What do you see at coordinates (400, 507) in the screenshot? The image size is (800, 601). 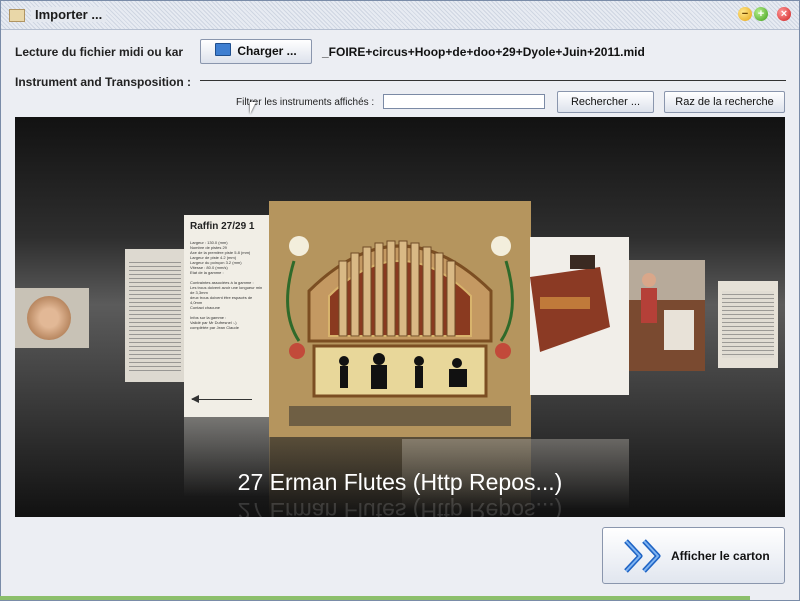 I see `caption-reflection: 27 Erman Flutes (Http Repos...)` at bounding box center [400, 507].